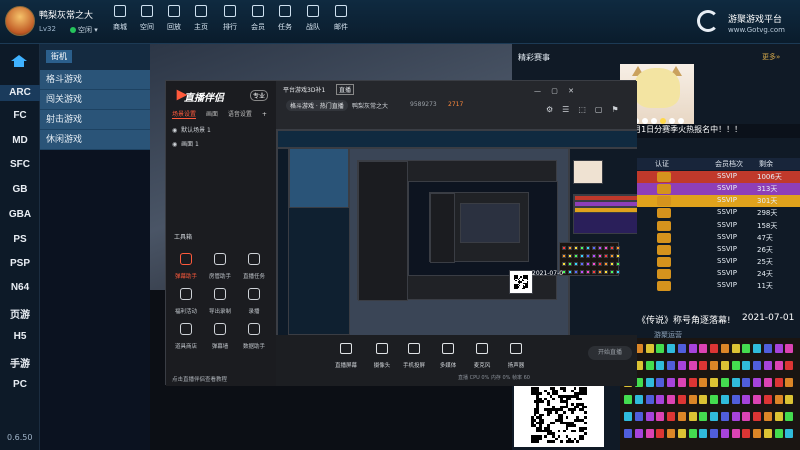  What do you see at coordinates (185, 143) in the screenshot?
I see `scene-item: ◉ 画面 1` at bounding box center [185, 143].